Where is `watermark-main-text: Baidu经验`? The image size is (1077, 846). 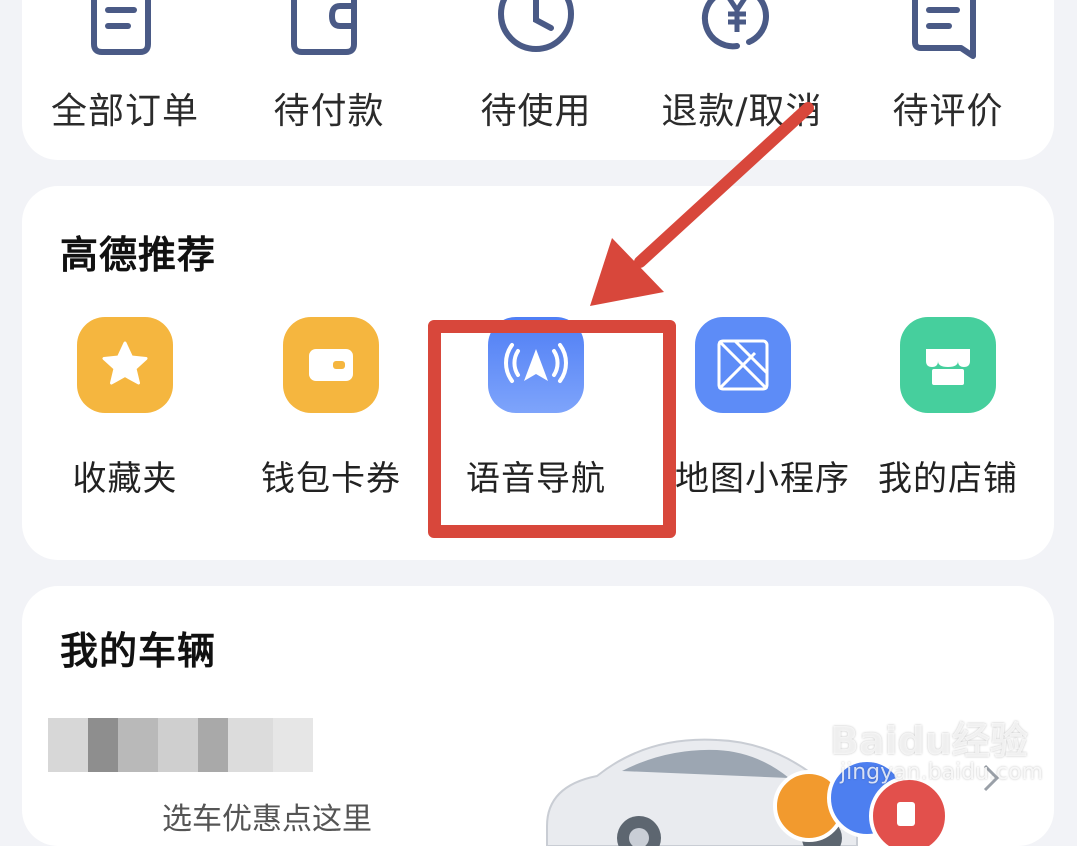 watermark-main-text: Baidu经验 is located at coordinates (929, 741).